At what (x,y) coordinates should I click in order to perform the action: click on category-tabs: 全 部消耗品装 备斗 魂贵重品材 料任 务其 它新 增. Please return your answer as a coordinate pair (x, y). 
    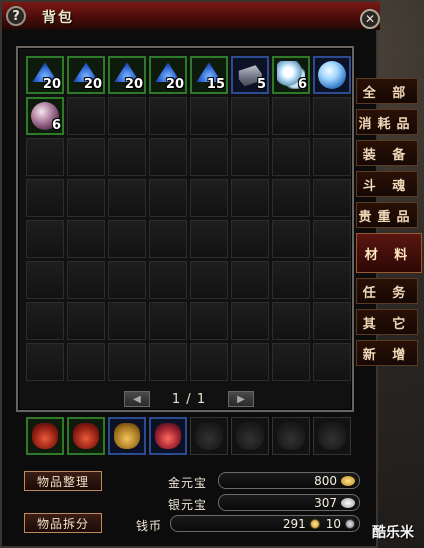
    Looking at the image, I should click on (389, 224).